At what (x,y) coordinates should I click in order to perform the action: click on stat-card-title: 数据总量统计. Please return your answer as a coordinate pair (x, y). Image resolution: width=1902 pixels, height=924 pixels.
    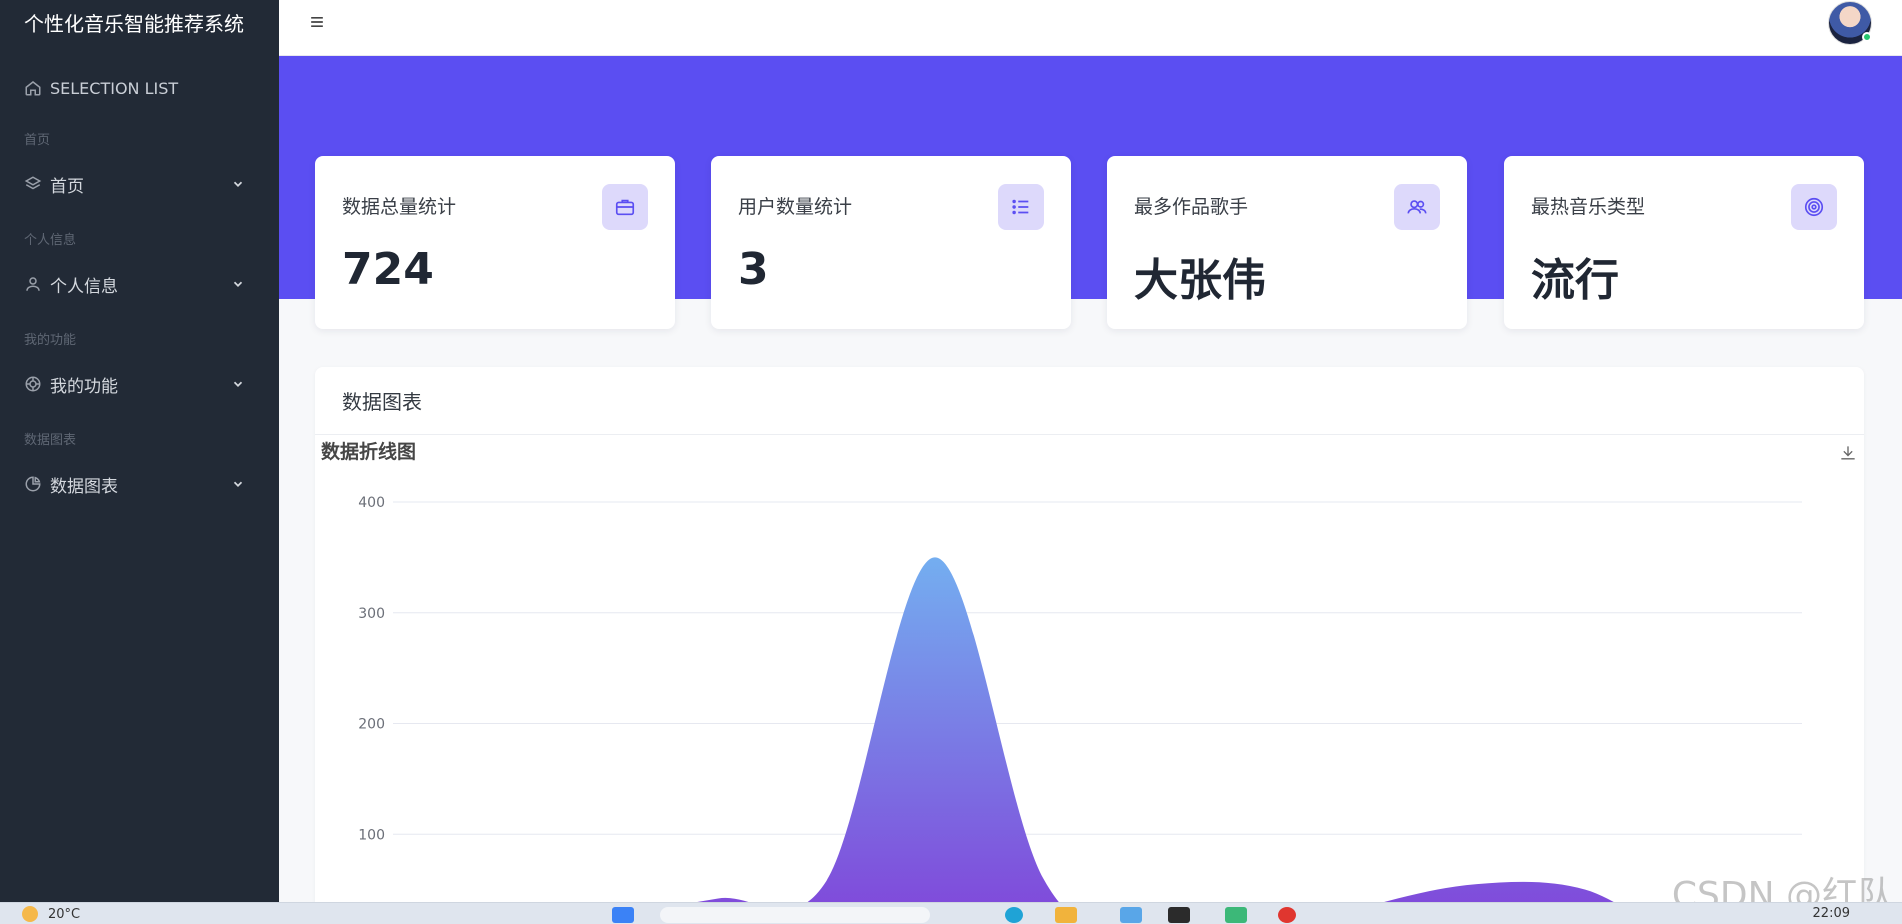
    Looking at the image, I should click on (399, 207).